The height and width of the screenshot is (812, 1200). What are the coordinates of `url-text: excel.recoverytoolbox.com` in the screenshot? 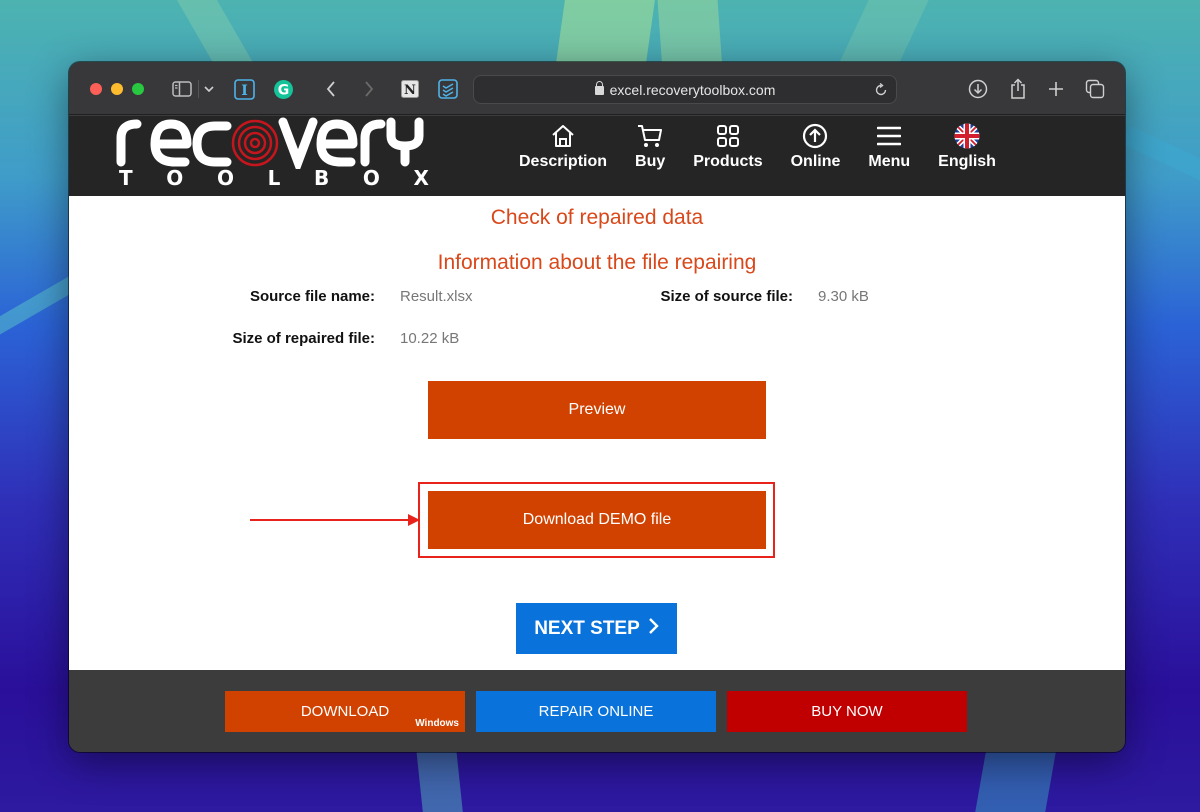 It's located at (685, 89).